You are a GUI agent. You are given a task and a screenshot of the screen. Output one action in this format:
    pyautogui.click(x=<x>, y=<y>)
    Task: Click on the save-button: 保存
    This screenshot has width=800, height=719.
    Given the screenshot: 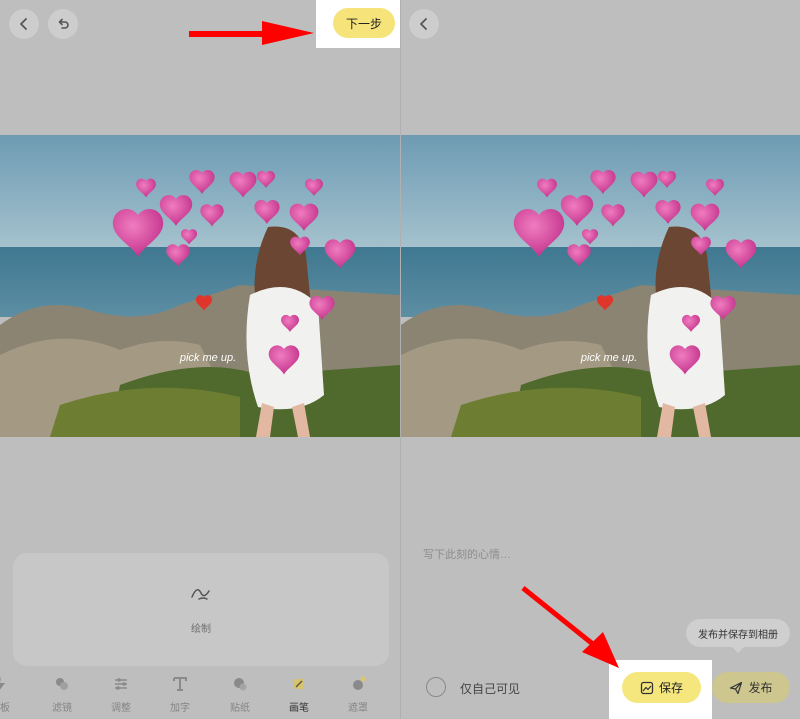 What is the action you would take?
    pyautogui.click(x=661, y=687)
    